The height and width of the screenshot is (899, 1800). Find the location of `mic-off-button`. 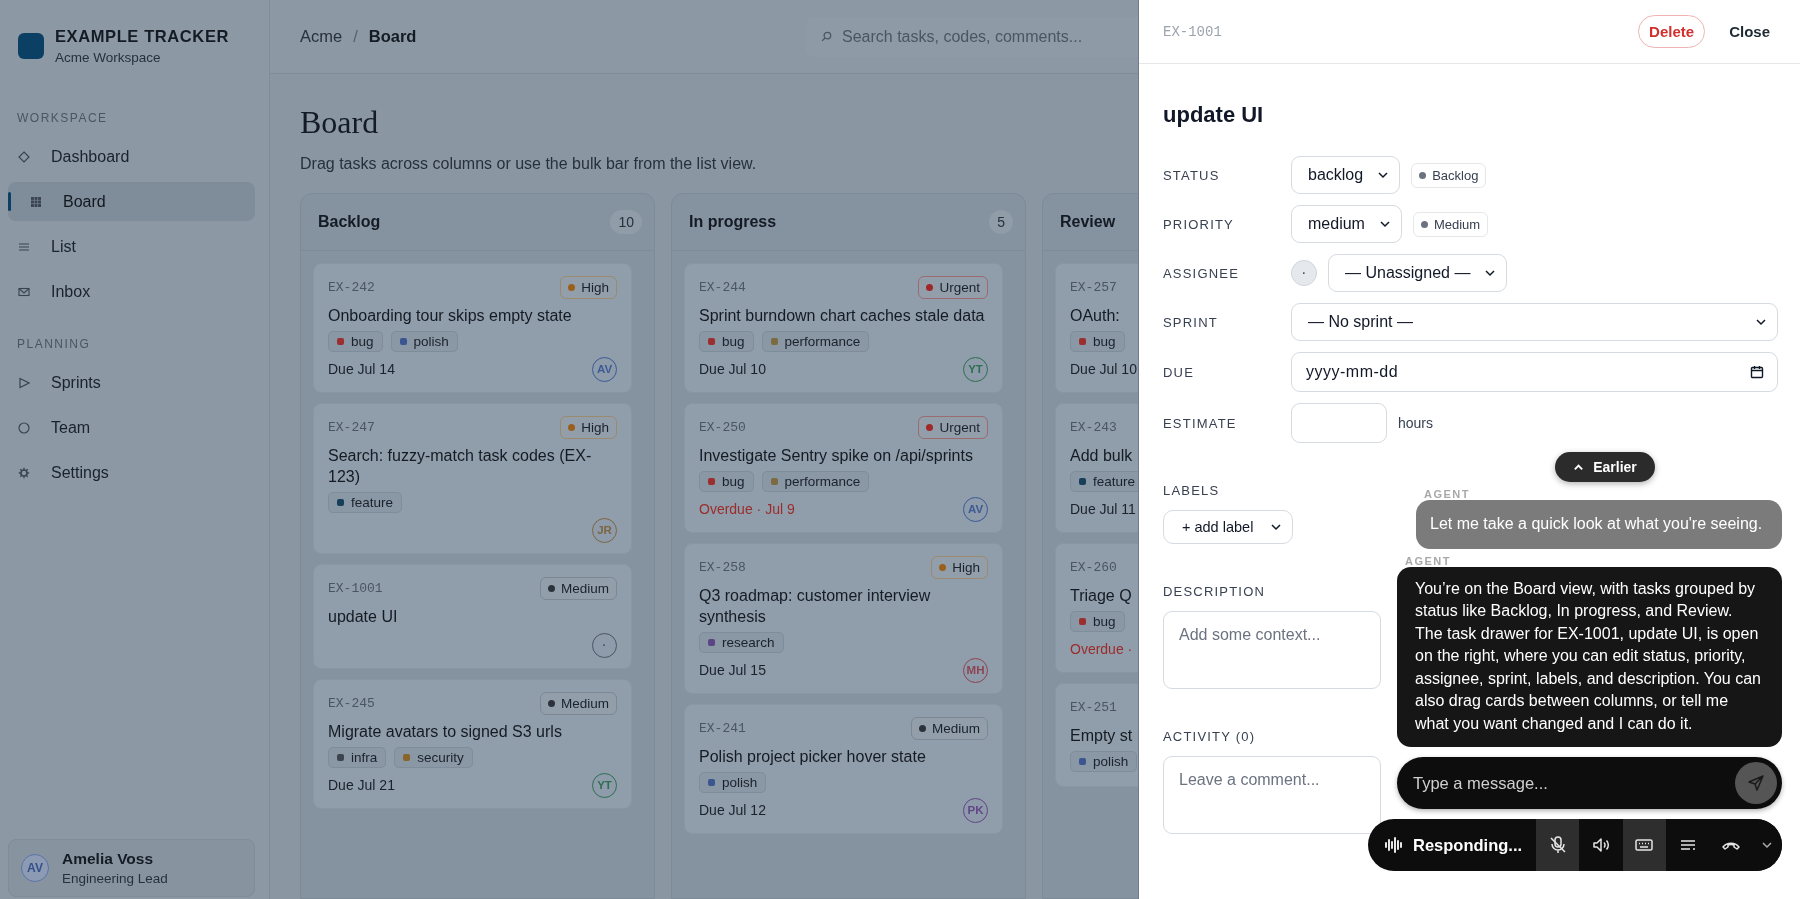

mic-off-button is located at coordinates (1558, 845).